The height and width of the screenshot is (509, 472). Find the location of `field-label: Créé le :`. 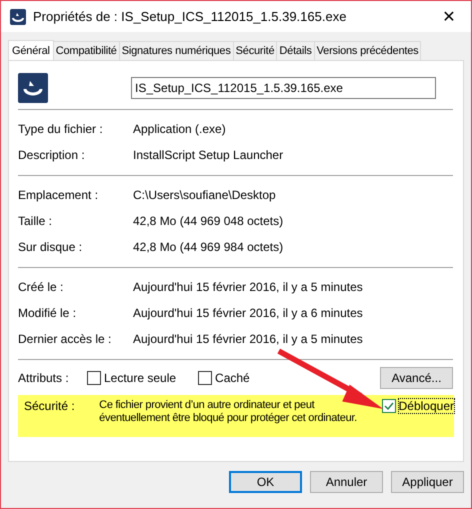

field-label: Créé le : is located at coordinates (41, 287).